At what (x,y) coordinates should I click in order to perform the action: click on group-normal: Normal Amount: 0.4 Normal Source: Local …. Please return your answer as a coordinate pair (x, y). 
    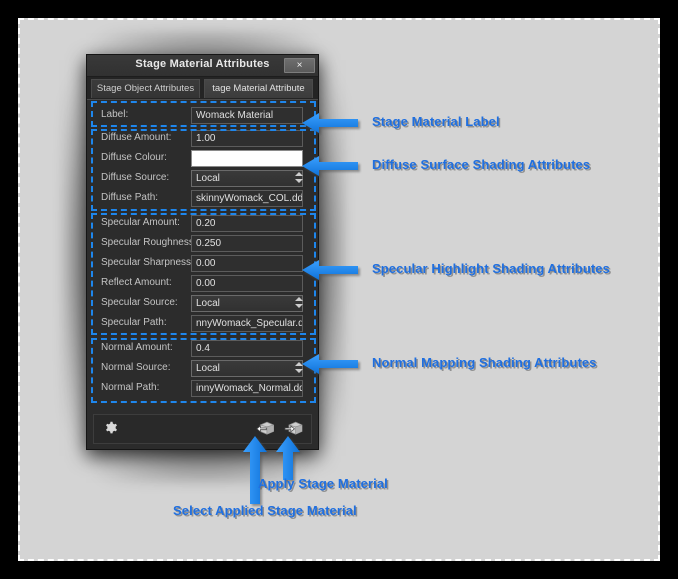
    Looking at the image, I should click on (203, 369).